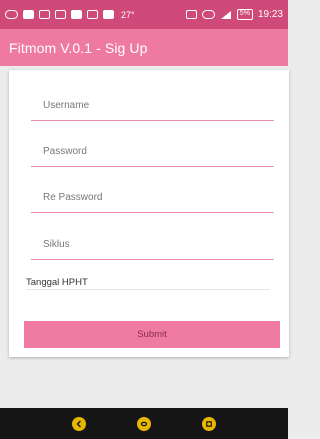 Image resolution: width=320 pixels, height=439 pixels. I want to click on status-icons-right: 5% 19:23, so click(234, 14).